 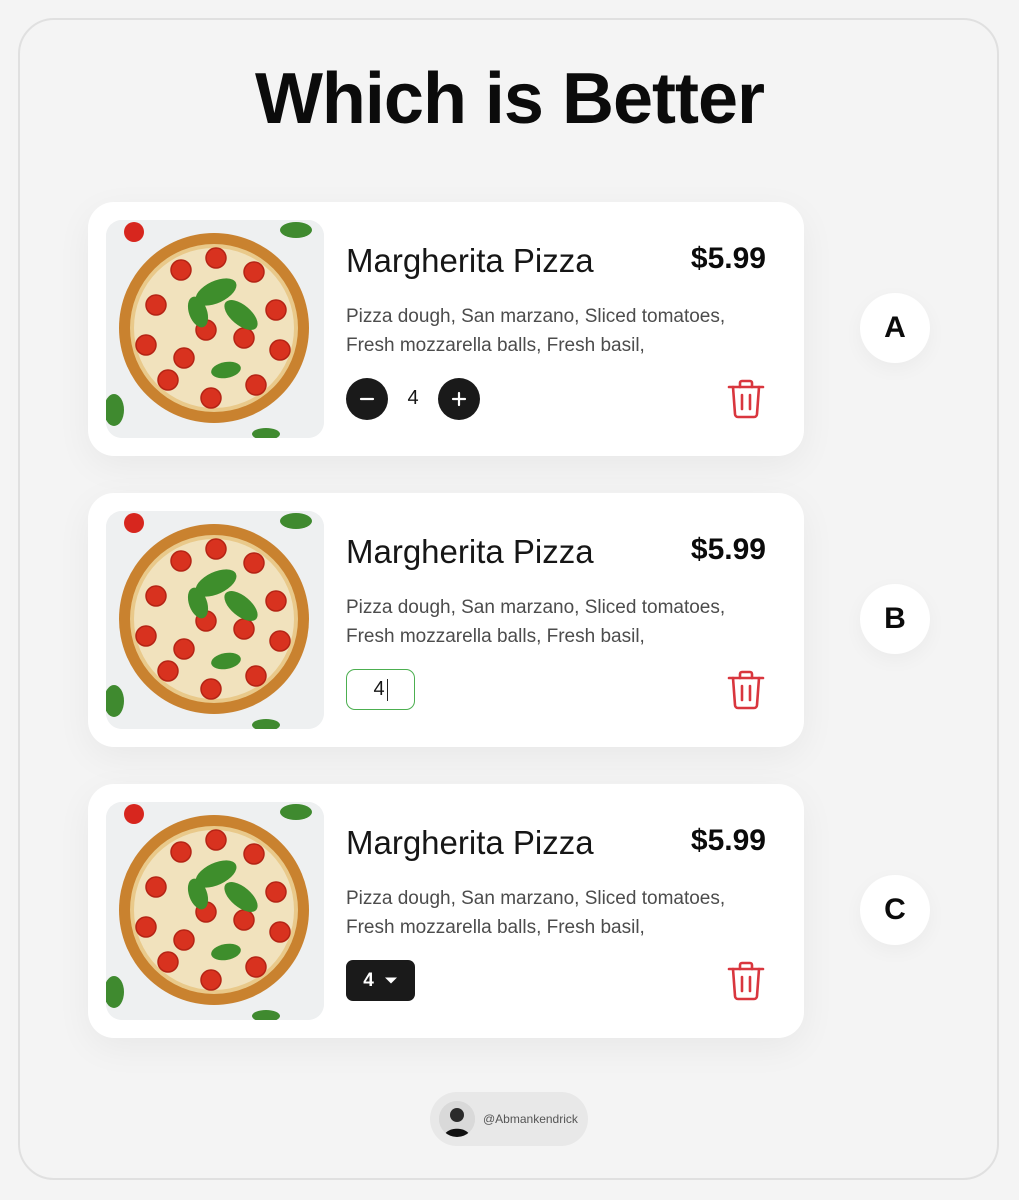 I want to click on text-cursor, so click(x=387, y=689).